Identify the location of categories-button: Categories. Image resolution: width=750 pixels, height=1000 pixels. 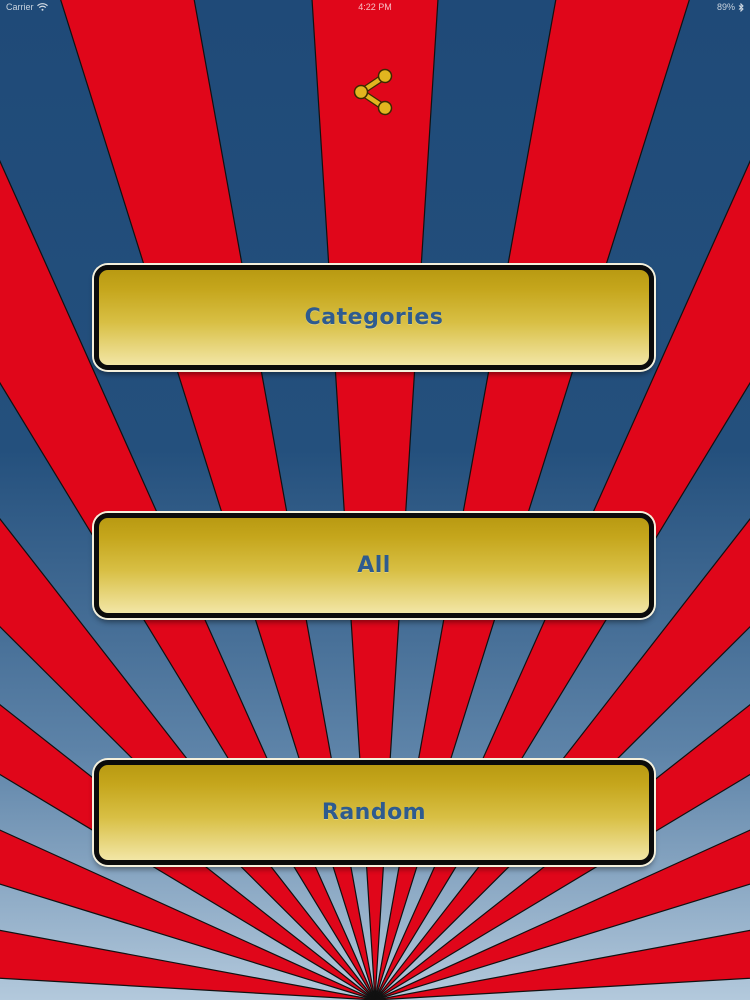
(374, 317).